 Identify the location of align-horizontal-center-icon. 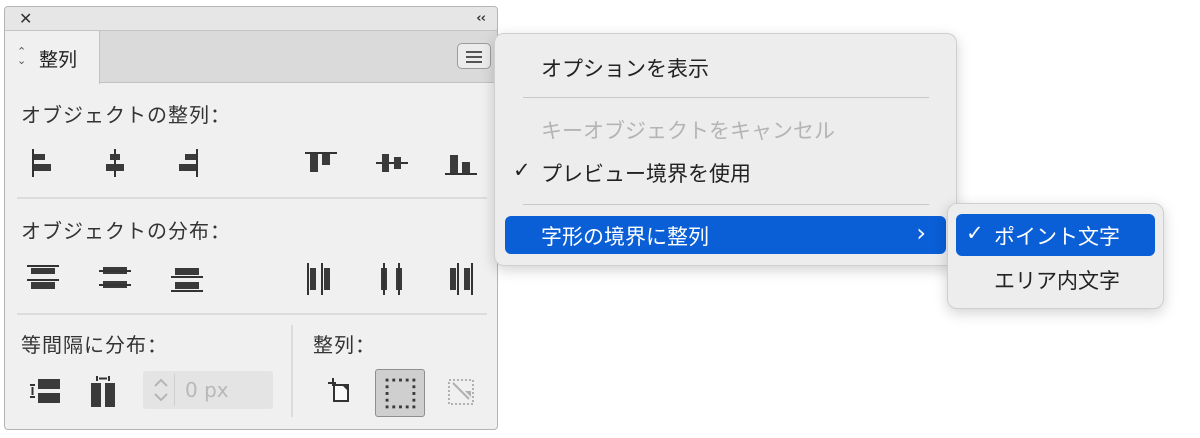
(115, 163).